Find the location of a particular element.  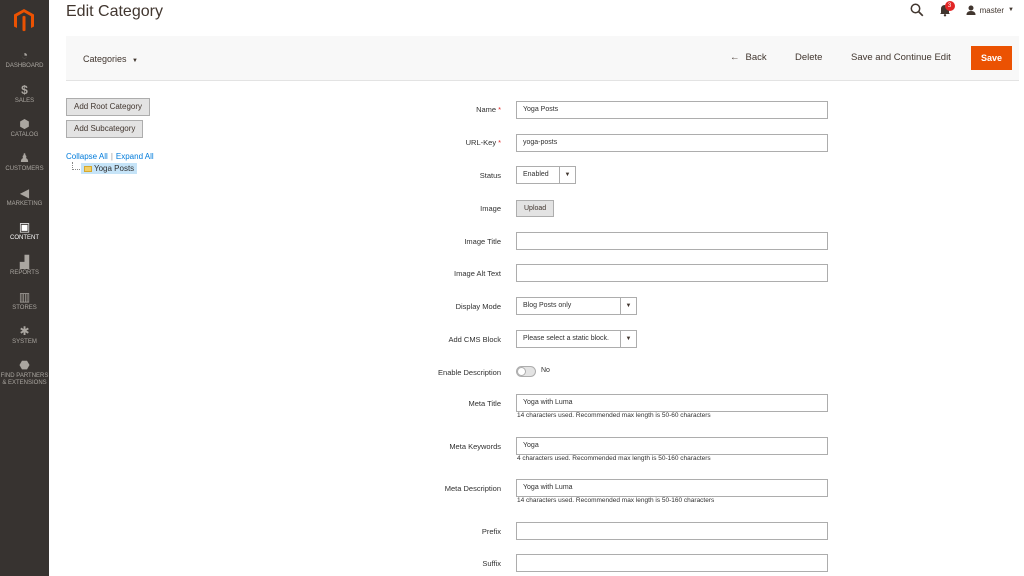

gear-icon: ✱ is located at coordinates (24, 331).